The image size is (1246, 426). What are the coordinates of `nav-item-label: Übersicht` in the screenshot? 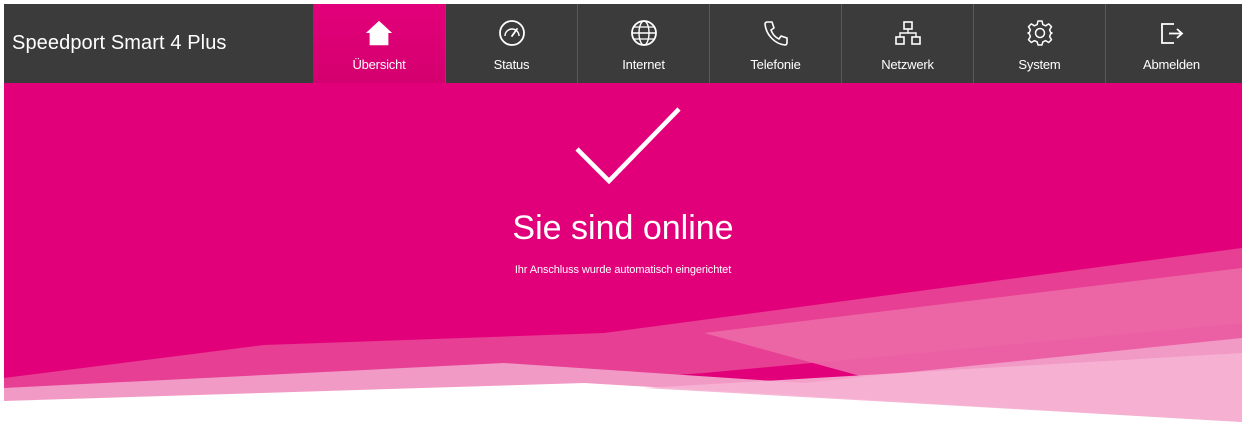 It's located at (379, 64).